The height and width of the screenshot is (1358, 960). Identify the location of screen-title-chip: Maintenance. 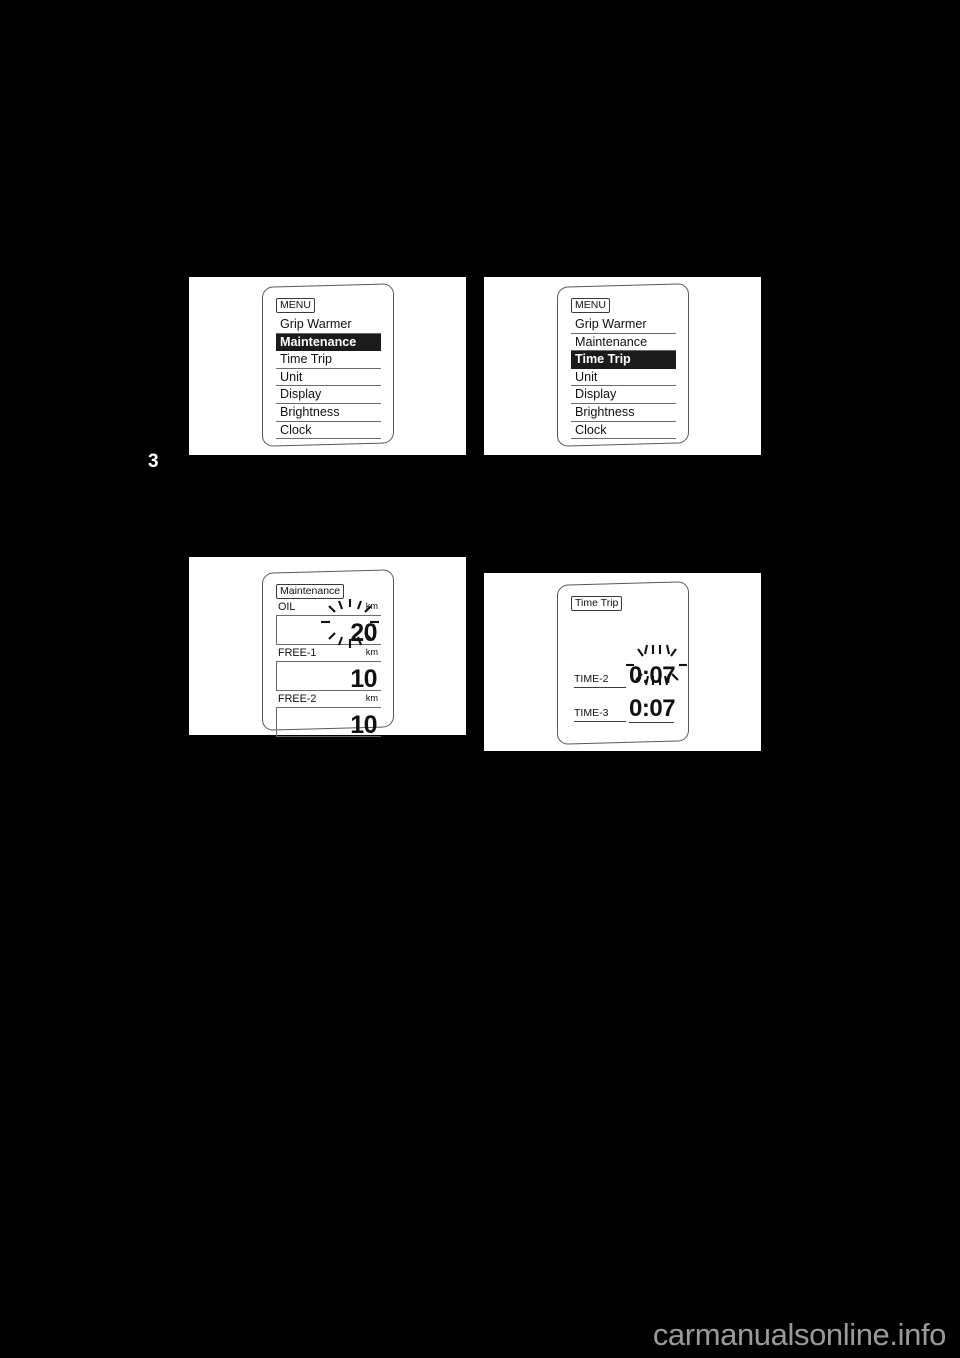
(310, 591).